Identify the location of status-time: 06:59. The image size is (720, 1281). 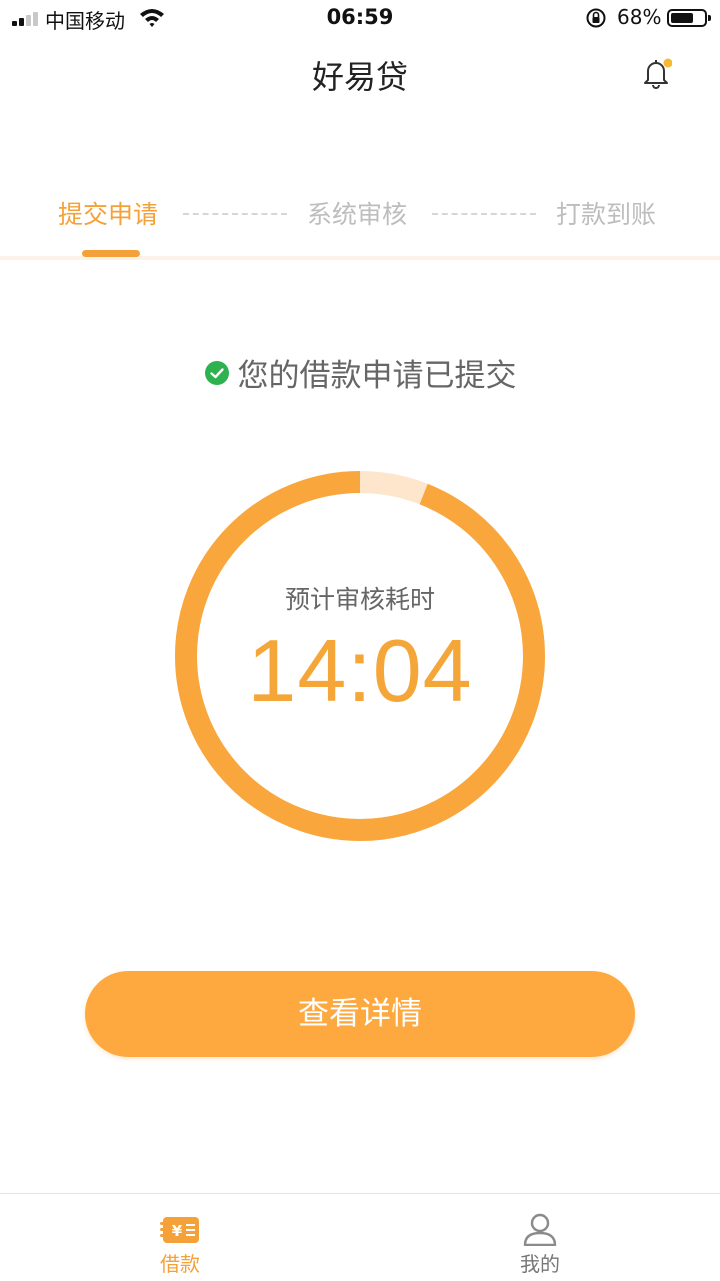
(360, 17).